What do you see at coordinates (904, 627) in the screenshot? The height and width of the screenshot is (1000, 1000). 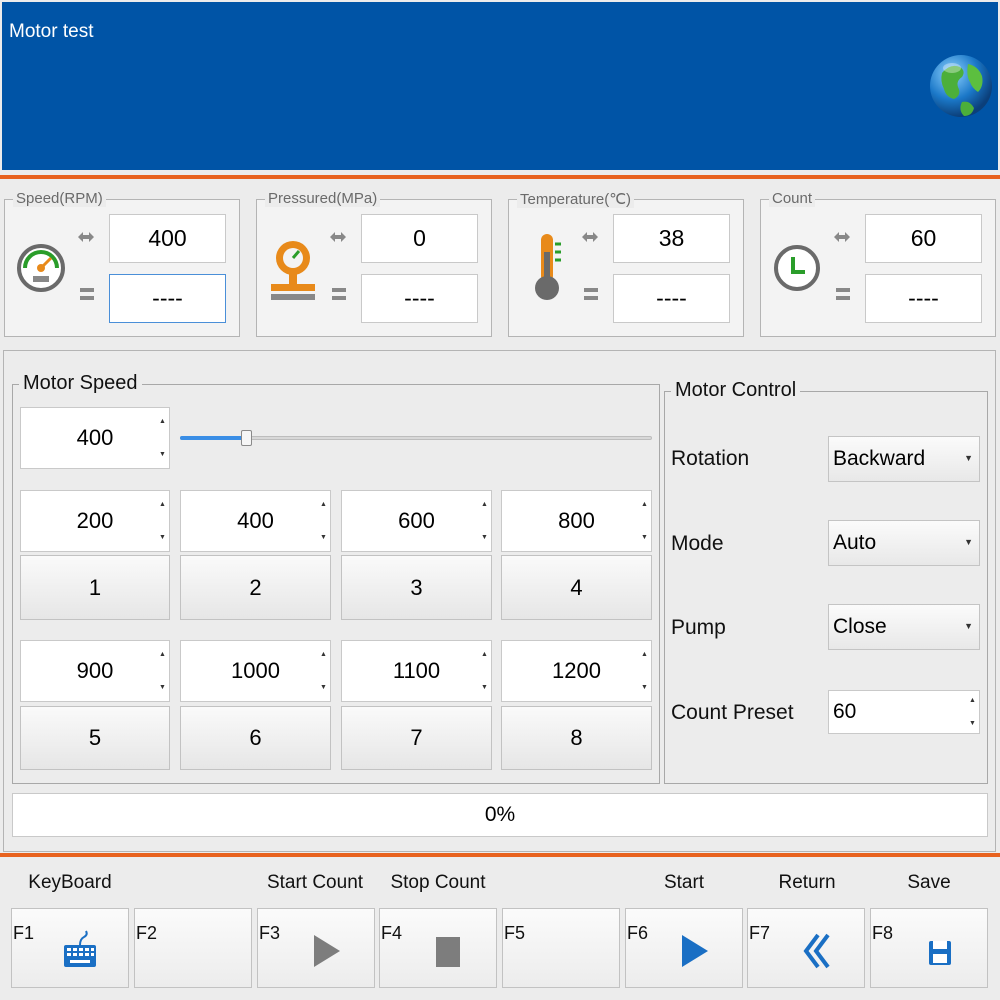 I see `pump-select: Close ▼` at bounding box center [904, 627].